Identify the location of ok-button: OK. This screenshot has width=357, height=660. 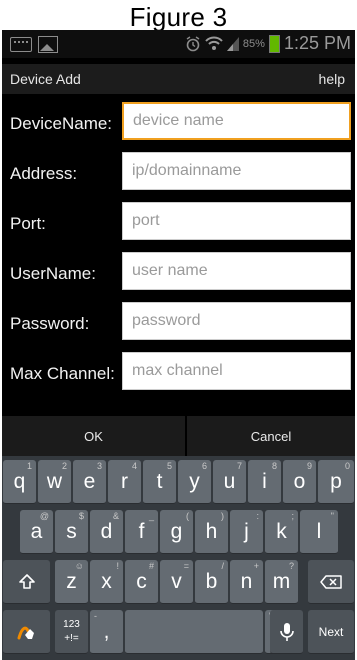
(93, 436).